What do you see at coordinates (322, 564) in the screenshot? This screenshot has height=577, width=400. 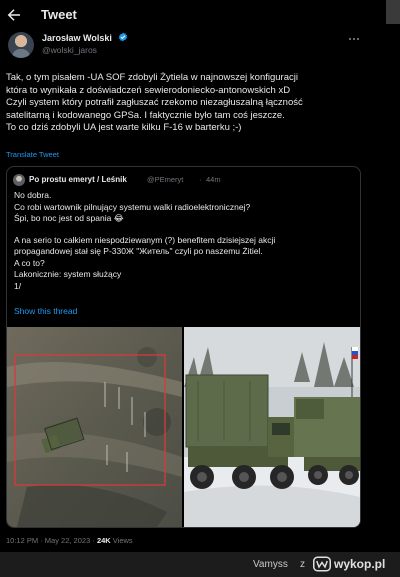 I see `wykop-logo-icon` at bounding box center [322, 564].